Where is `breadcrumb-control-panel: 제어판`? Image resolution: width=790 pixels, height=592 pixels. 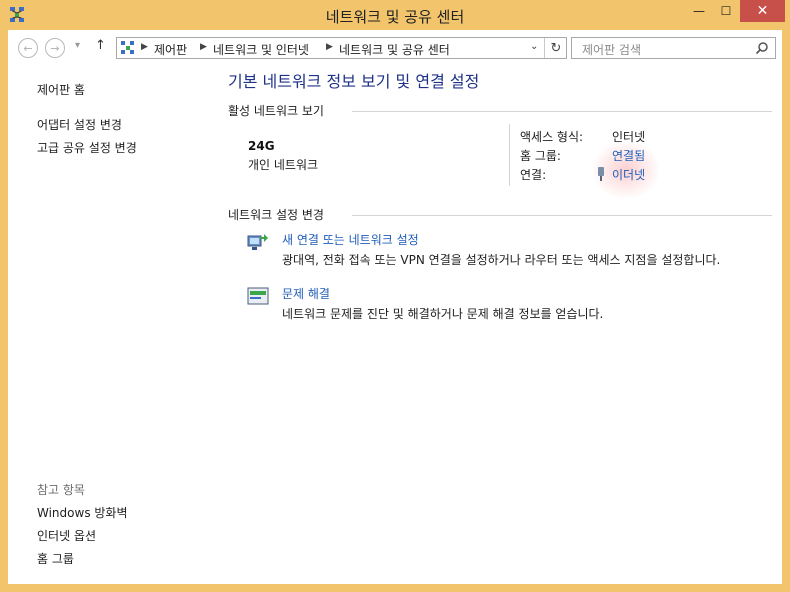
breadcrumb-control-panel: 제어판 is located at coordinates (170, 49).